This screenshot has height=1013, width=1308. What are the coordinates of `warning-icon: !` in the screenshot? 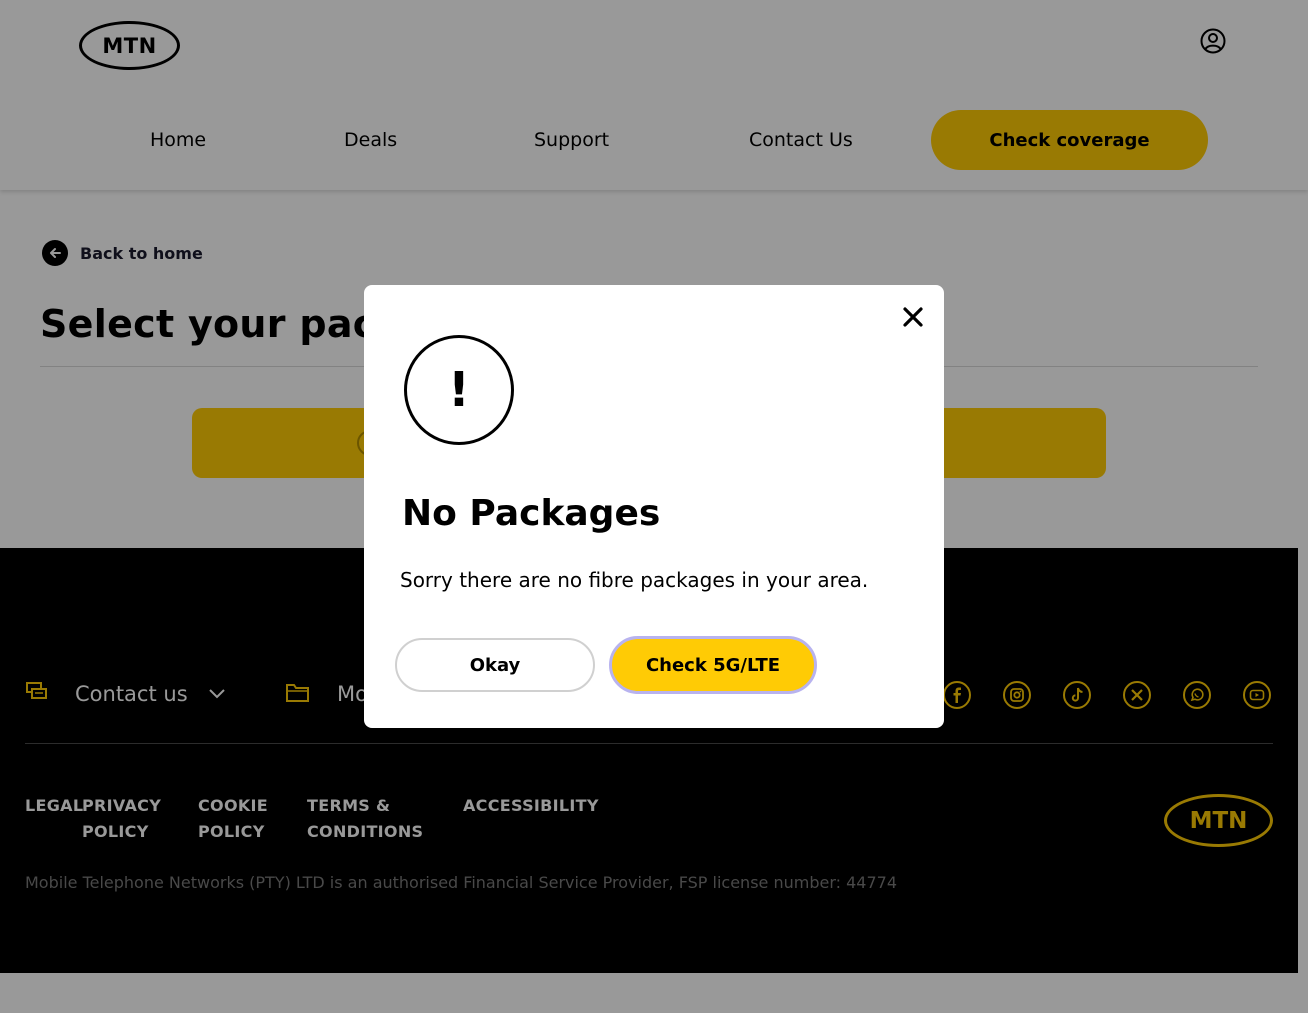 It's located at (459, 390).